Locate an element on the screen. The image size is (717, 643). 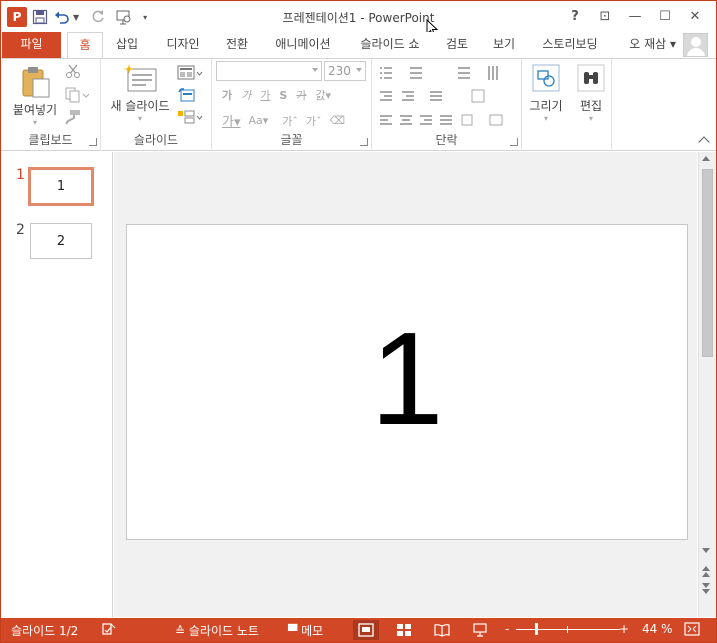
reset-slide-icon is located at coordinates (186, 96).